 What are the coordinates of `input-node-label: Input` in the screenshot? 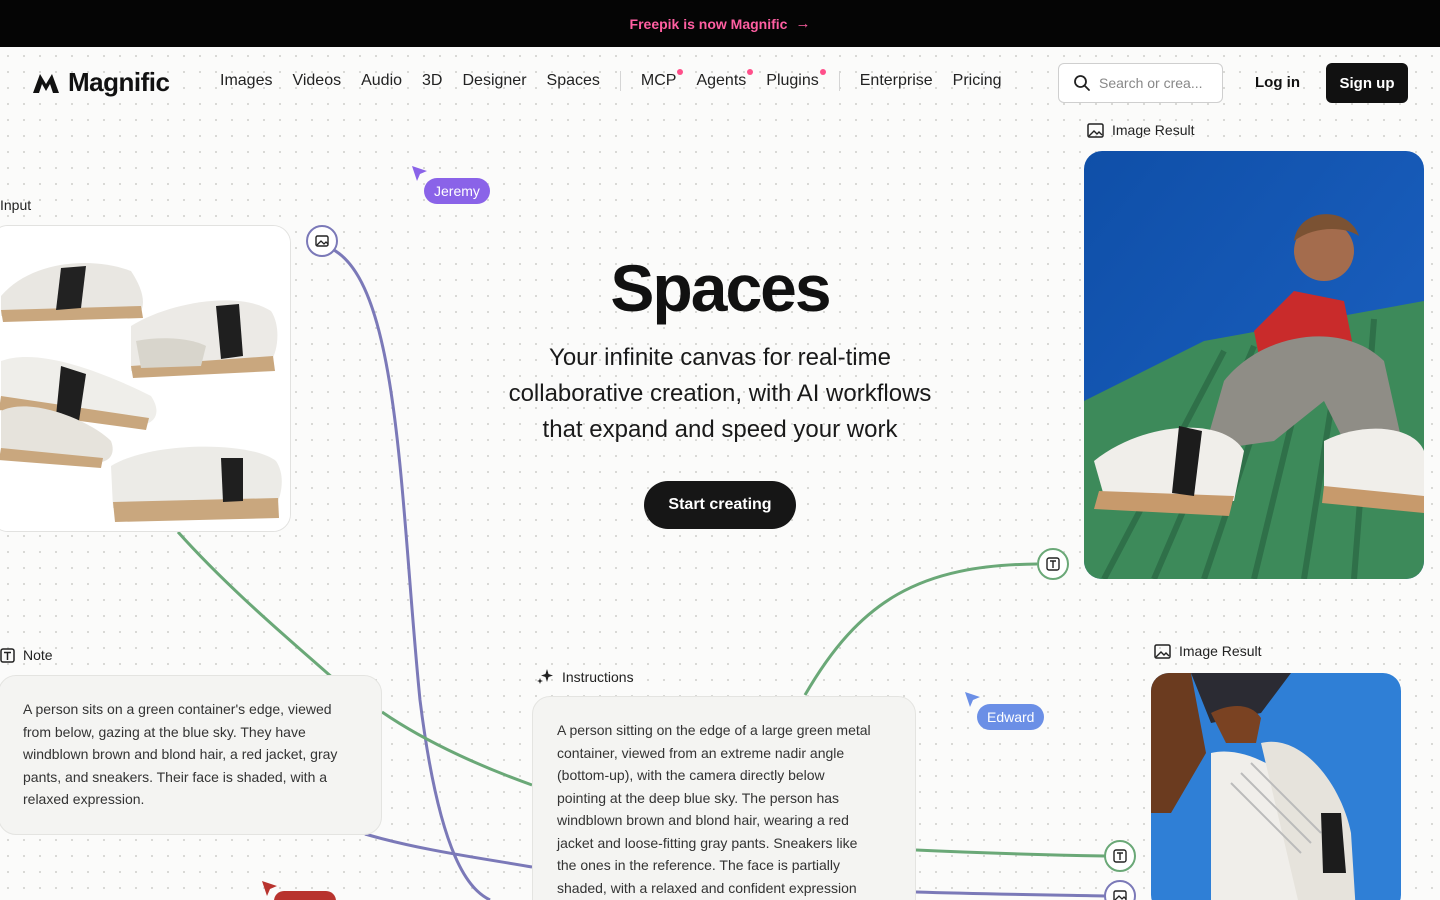 It's located at (15, 205).